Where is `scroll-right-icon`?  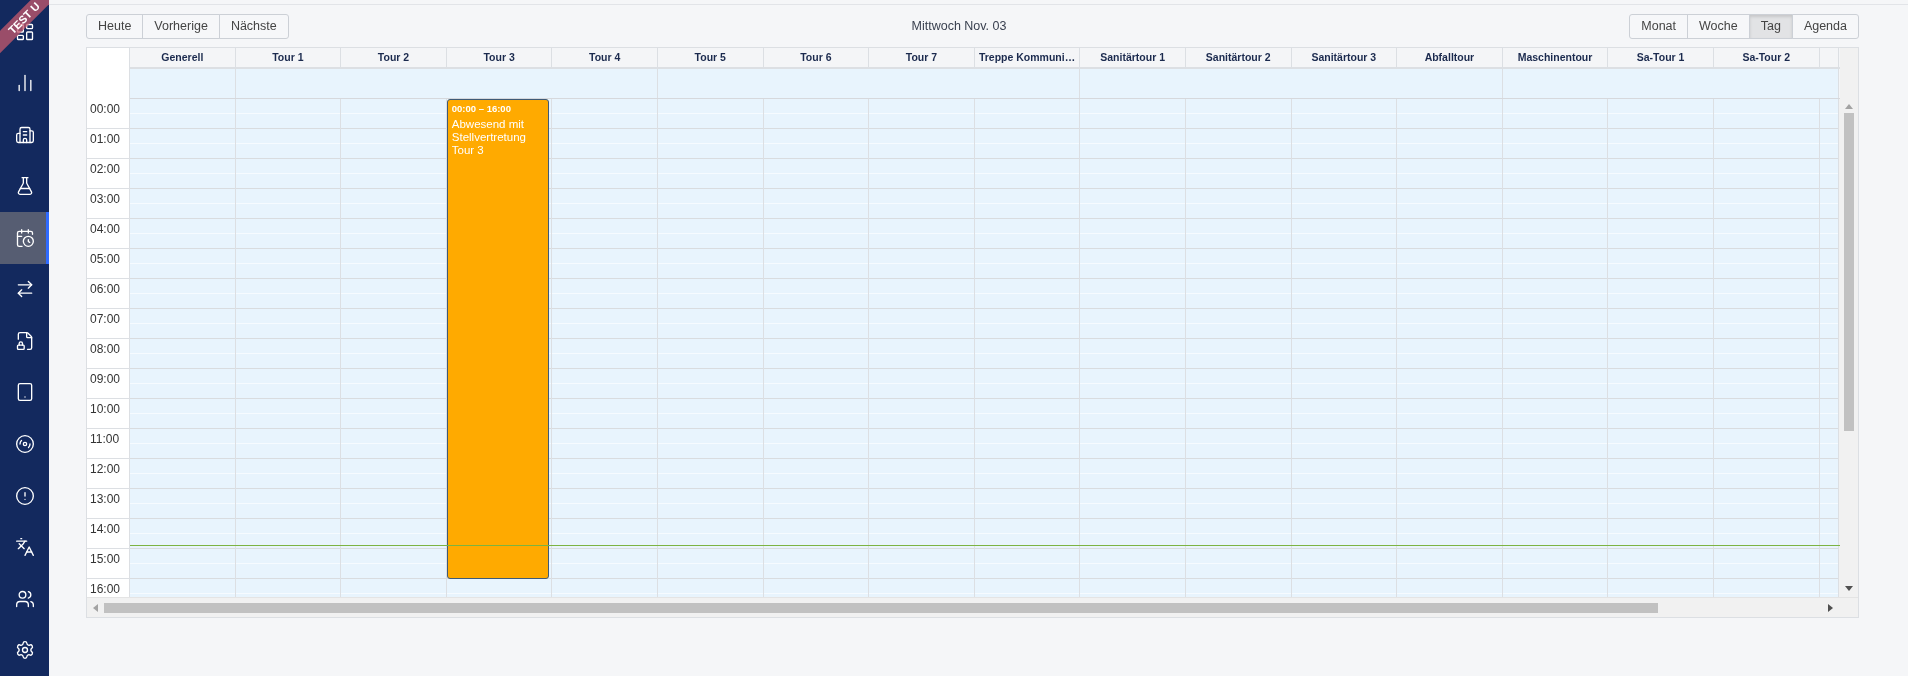
scroll-right-icon is located at coordinates (1830, 607).